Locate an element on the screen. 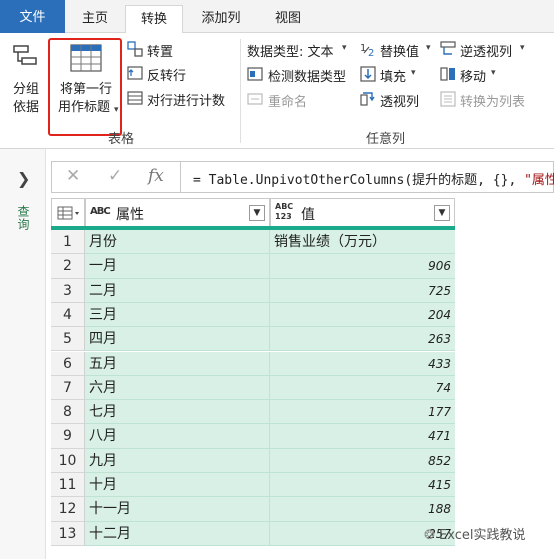  attribute-cell: 十一月 is located at coordinates (177, 509).